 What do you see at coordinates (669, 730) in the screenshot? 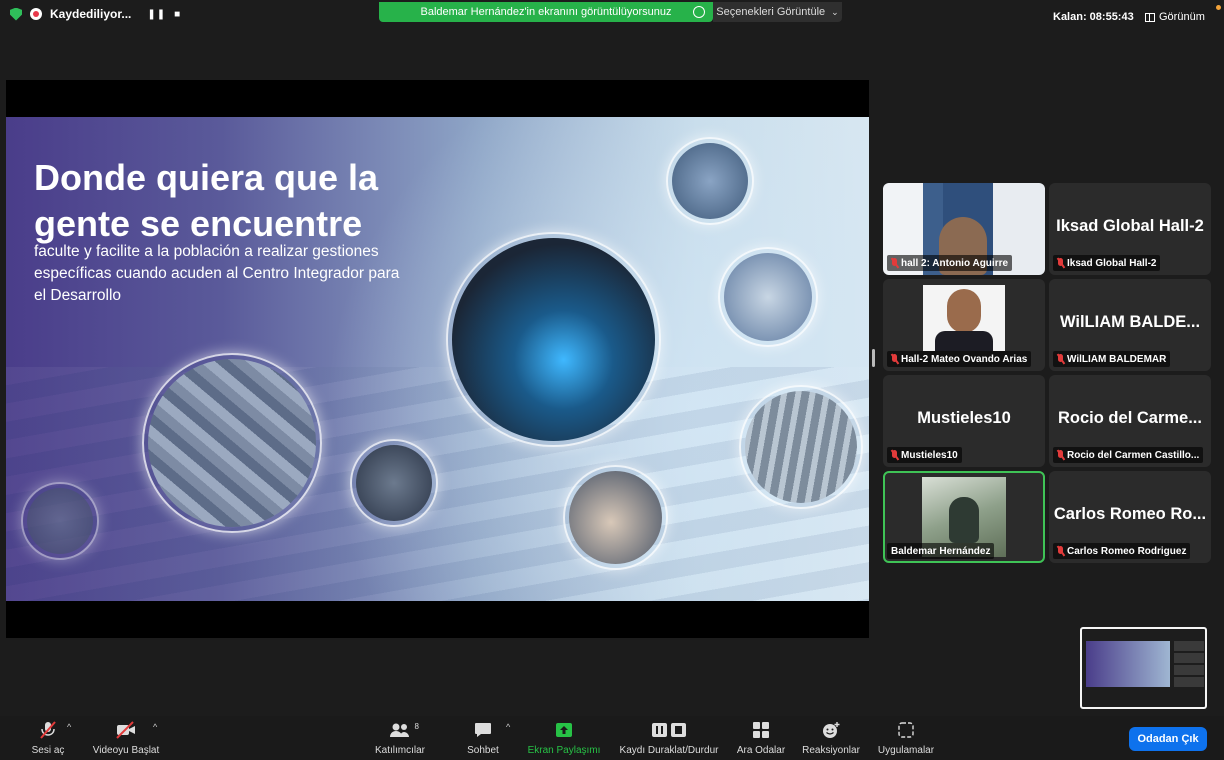
I see `pause-stop-icon` at bounding box center [669, 730].